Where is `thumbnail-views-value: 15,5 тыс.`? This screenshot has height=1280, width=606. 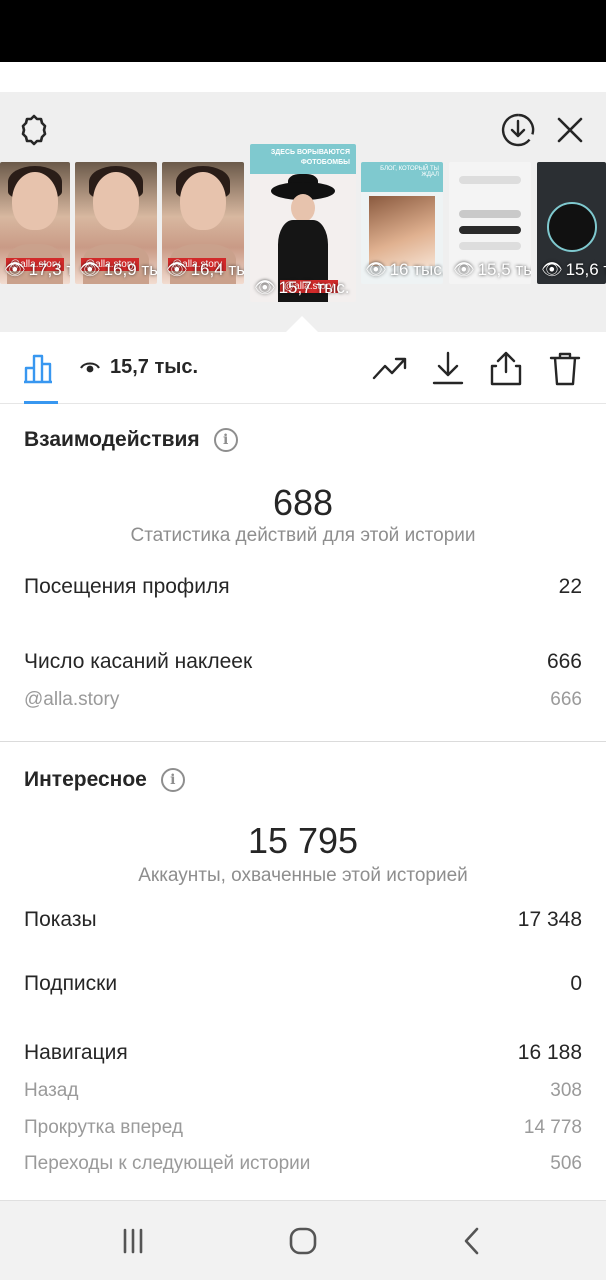 thumbnail-views-value: 15,5 тыс. is located at coordinates (504, 269).